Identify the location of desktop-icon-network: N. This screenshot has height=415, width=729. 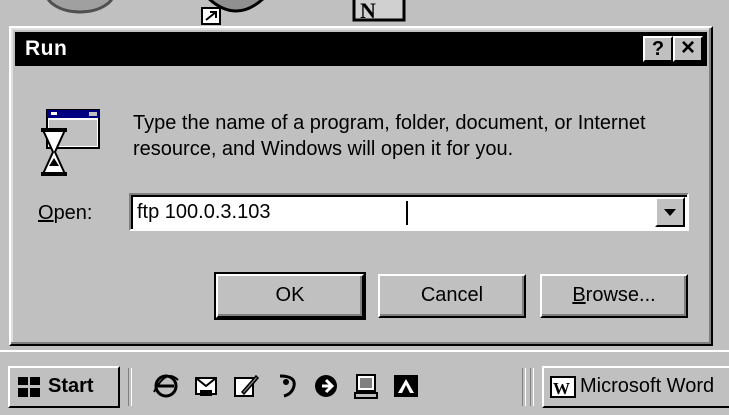
(380, 12).